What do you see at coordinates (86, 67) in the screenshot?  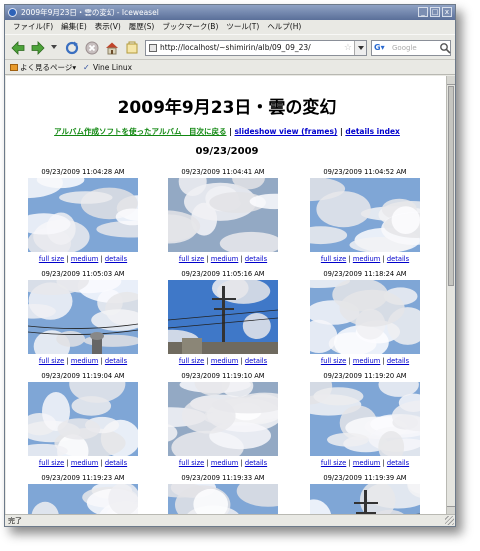 I see `vine-leaf-icon: ✓` at bounding box center [86, 67].